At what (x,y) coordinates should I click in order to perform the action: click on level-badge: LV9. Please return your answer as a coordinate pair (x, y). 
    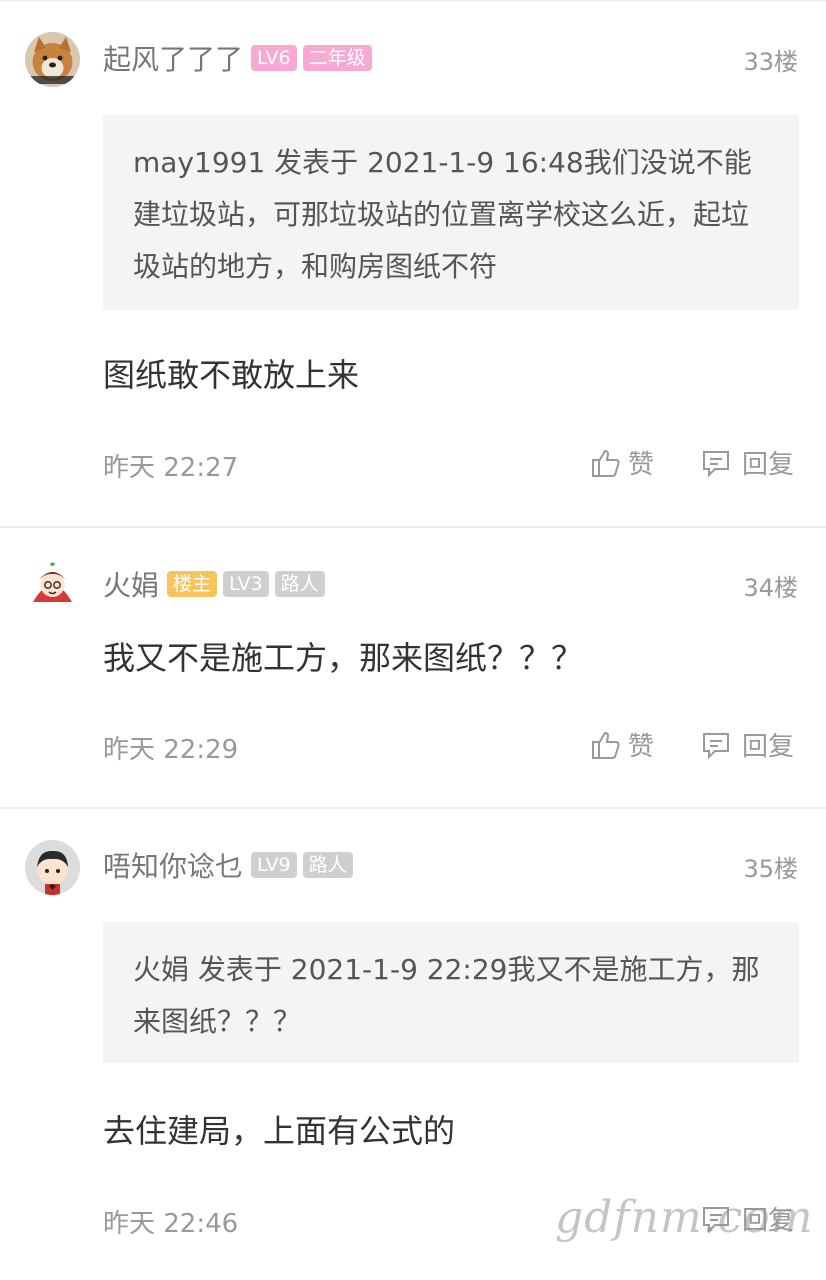
    Looking at the image, I should click on (274, 865).